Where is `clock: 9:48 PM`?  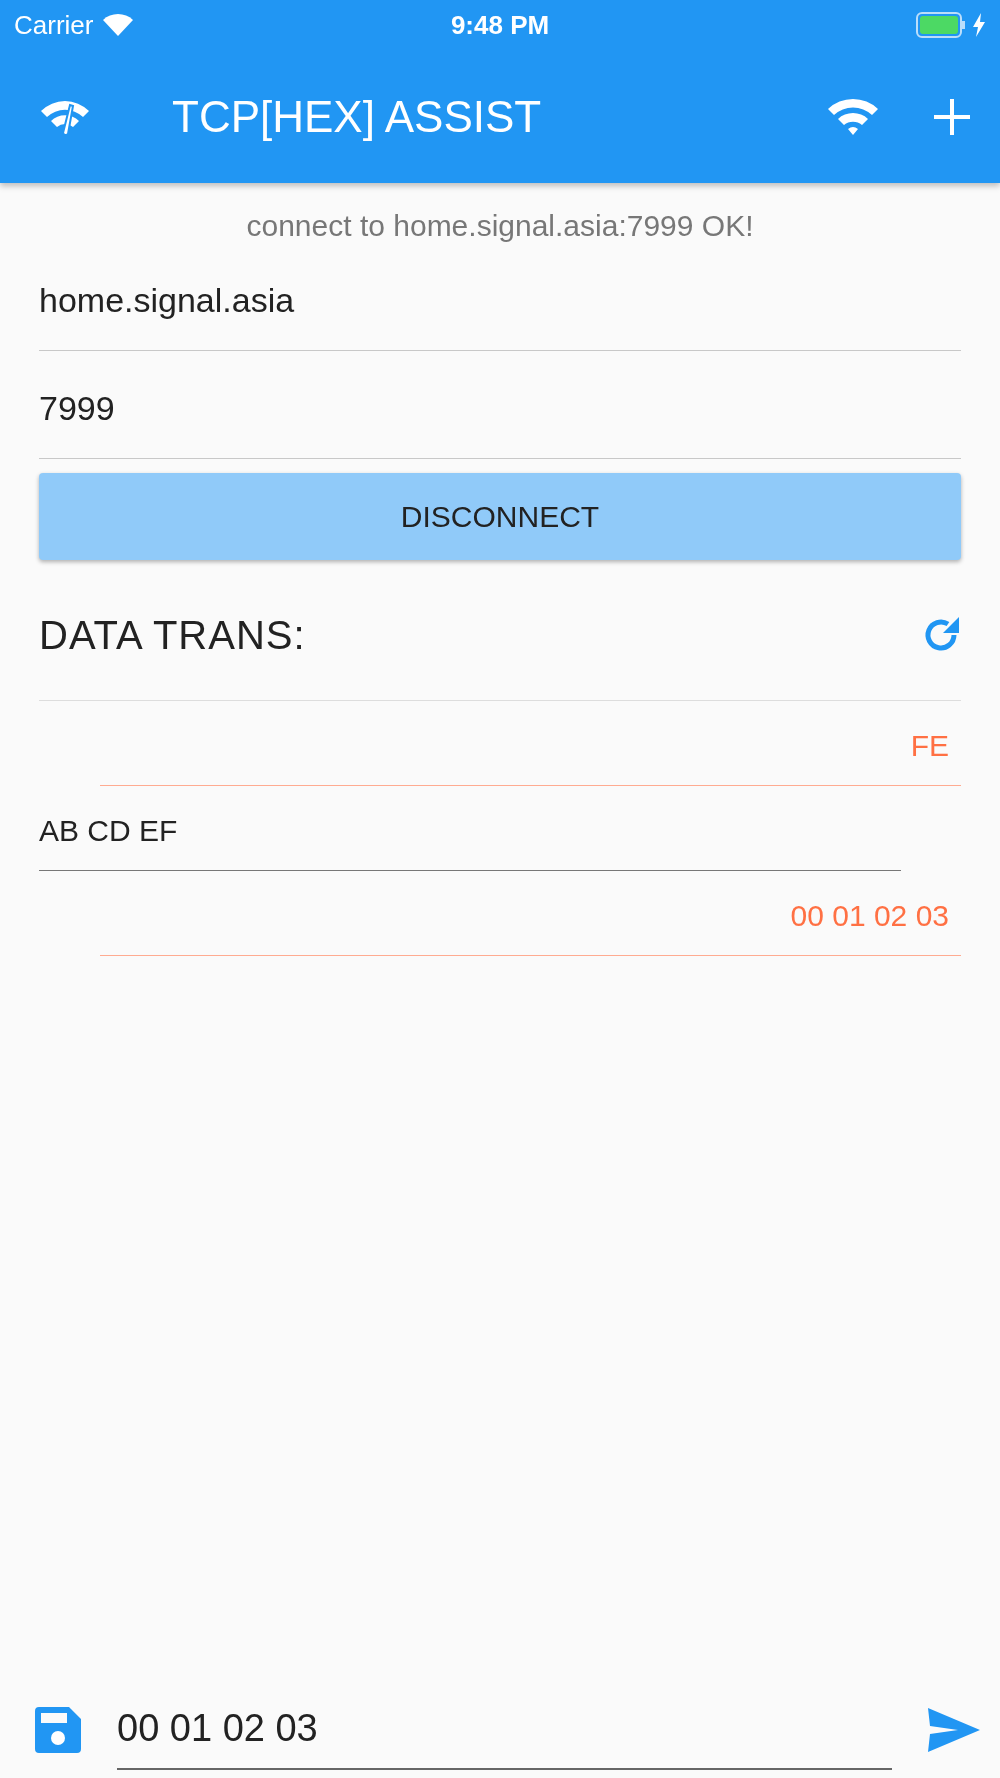
clock: 9:48 PM is located at coordinates (500, 25).